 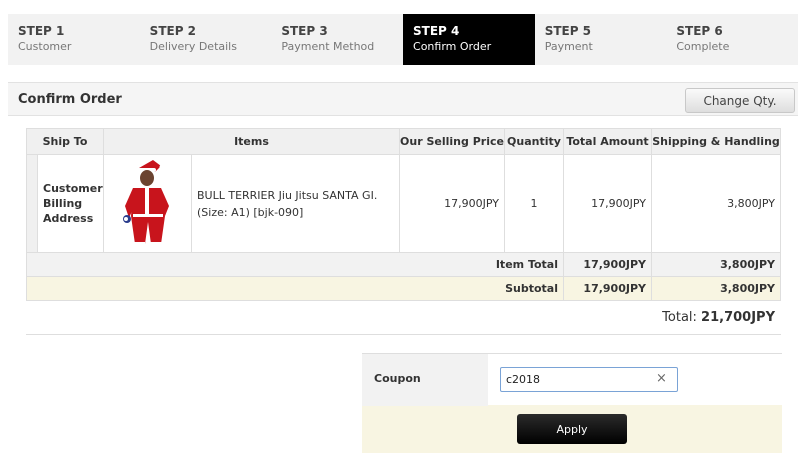 What do you see at coordinates (193, 46) in the screenshot?
I see `step-label: Delivery Details` at bounding box center [193, 46].